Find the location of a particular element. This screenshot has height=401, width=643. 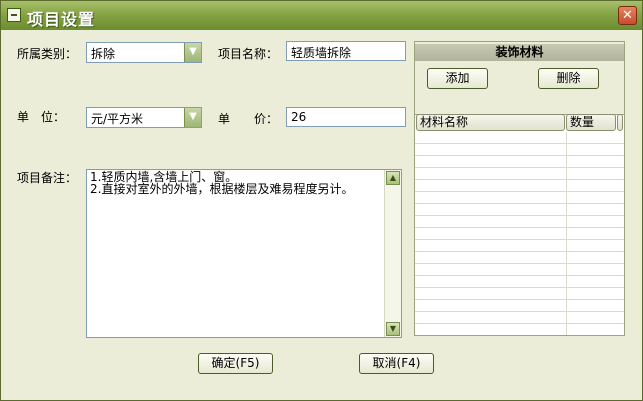

project-name-input: 轻质墙拆除 is located at coordinates (346, 51).